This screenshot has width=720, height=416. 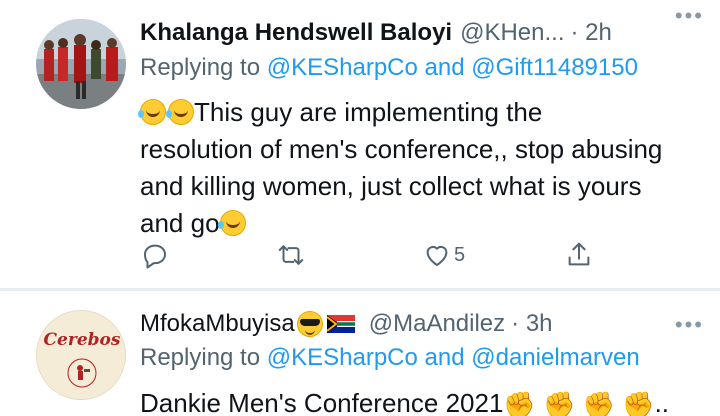 I want to click on avatar-photo, so click(x=81, y=64).